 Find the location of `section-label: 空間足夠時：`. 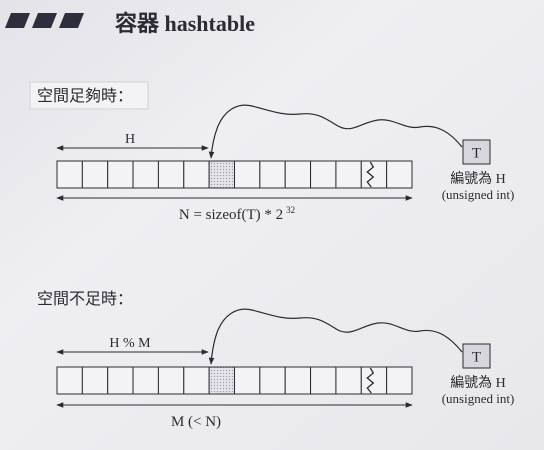

section-label: 空間足夠時： is located at coordinates (85, 96).